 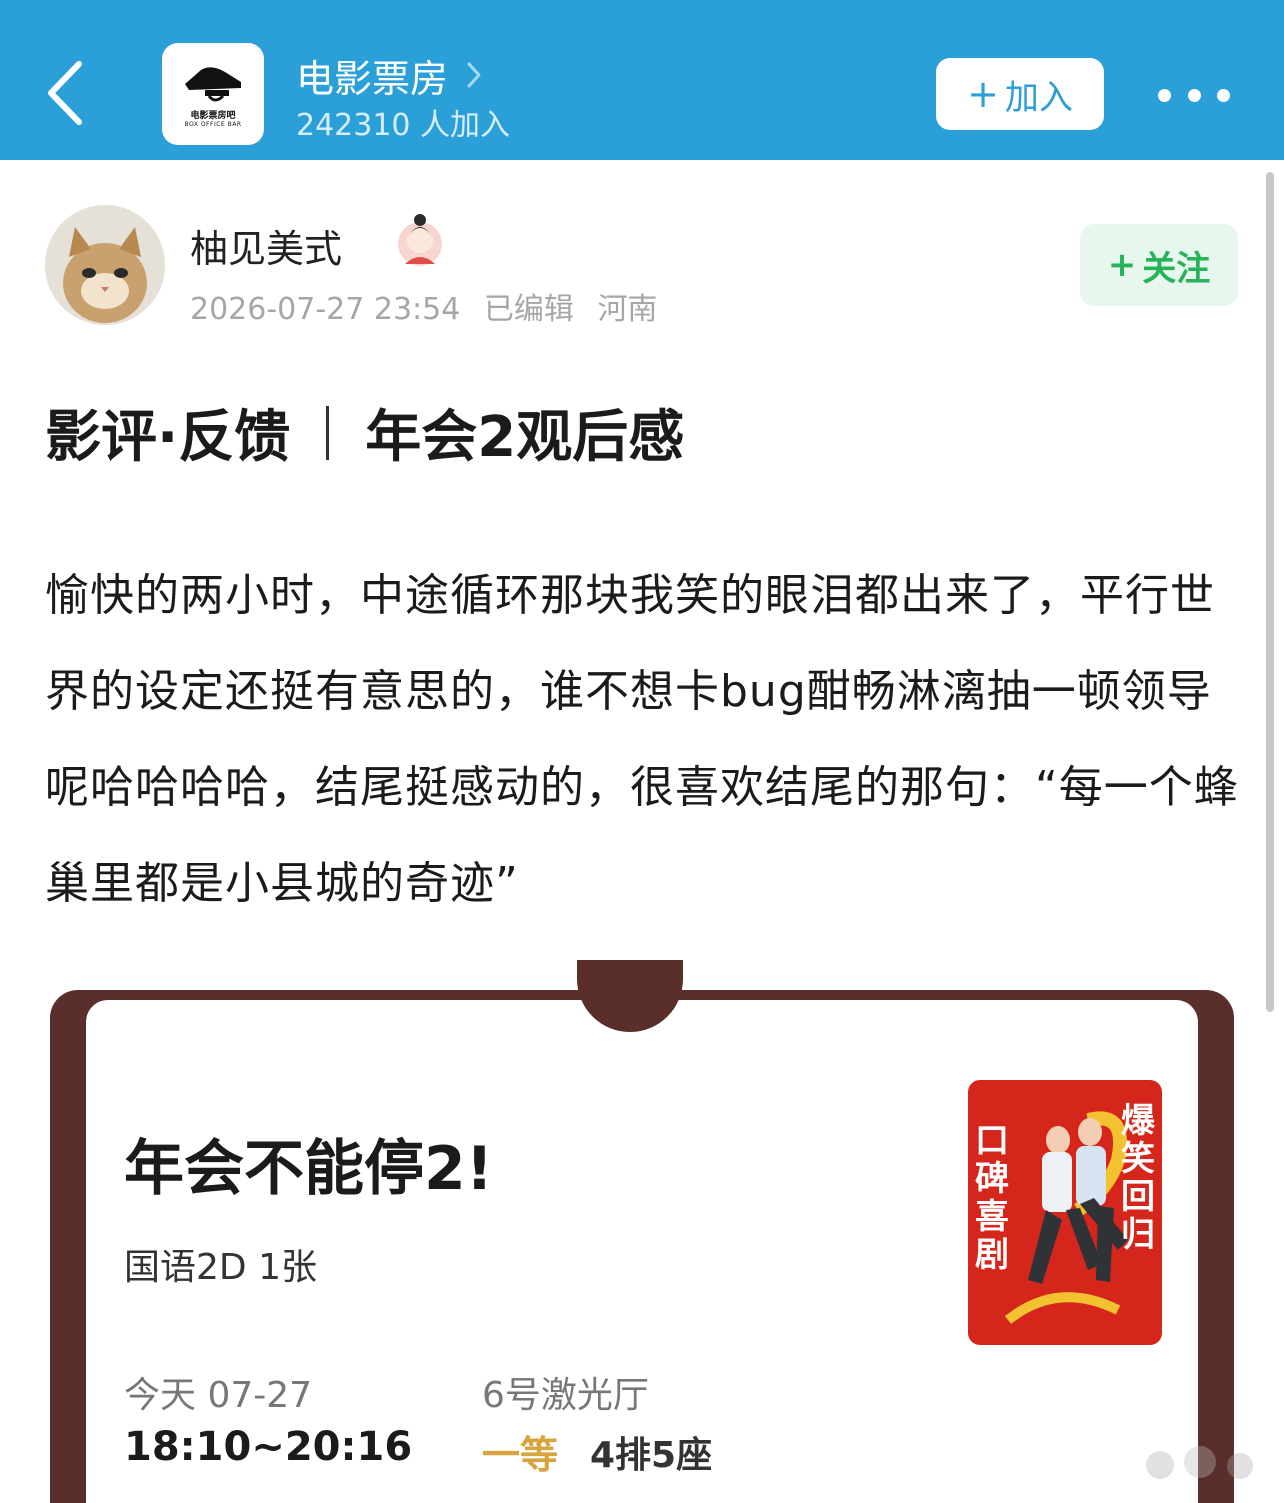 I want to click on watermark-icon, so click(x=1199, y=1462).